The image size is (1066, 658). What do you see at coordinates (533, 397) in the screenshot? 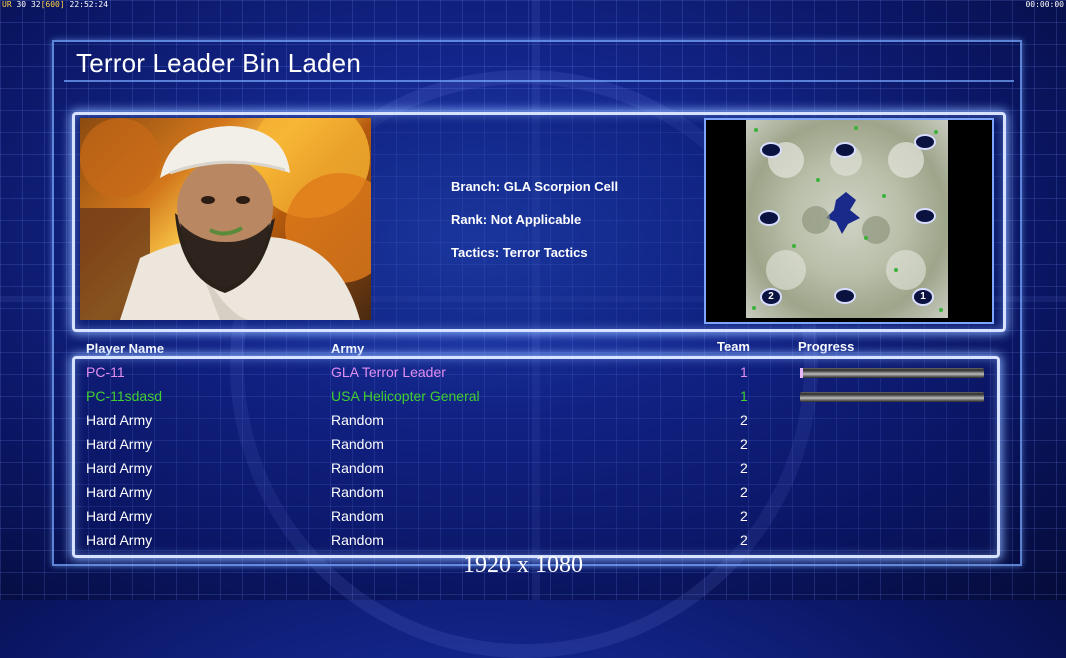
I see `player-row: PC-11sdasd USA Helicopter General 1` at bounding box center [533, 397].